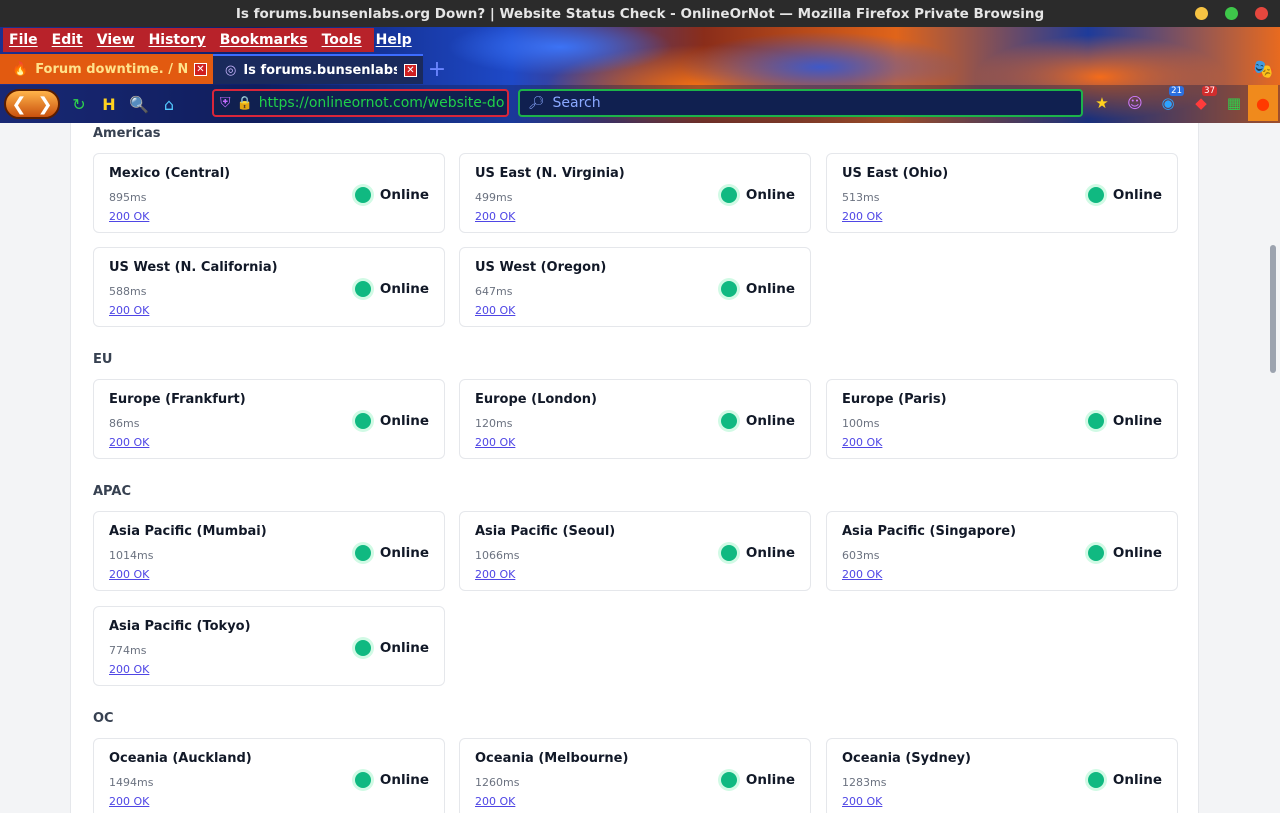  What do you see at coordinates (79, 104) in the screenshot?
I see `reload-icon: ↻` at bounding box center [79, 104].